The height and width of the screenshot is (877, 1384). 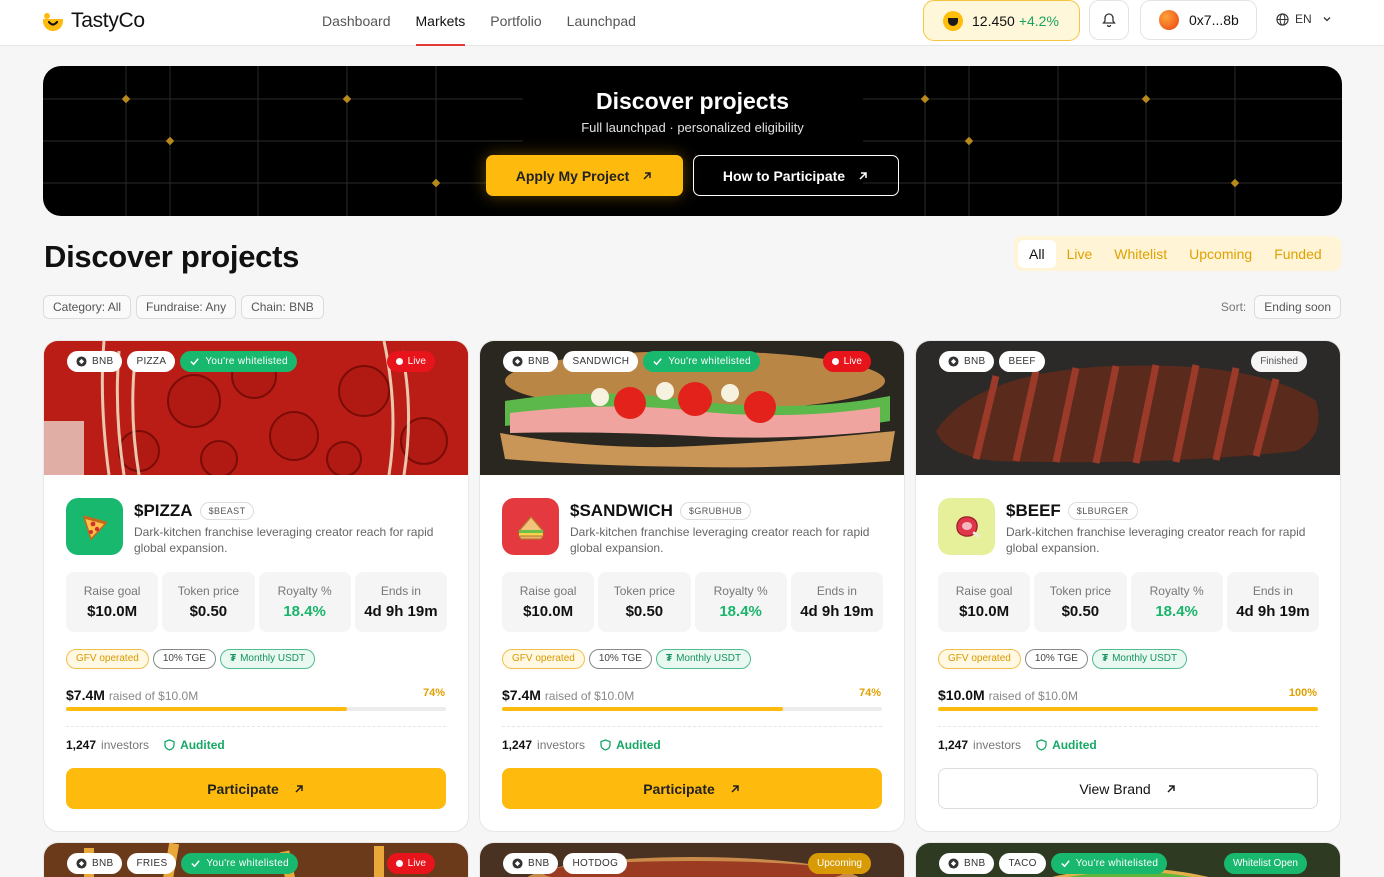 I want to click on project-card: BNB HOTDOG Upcoming, so click(x=692, y=859).